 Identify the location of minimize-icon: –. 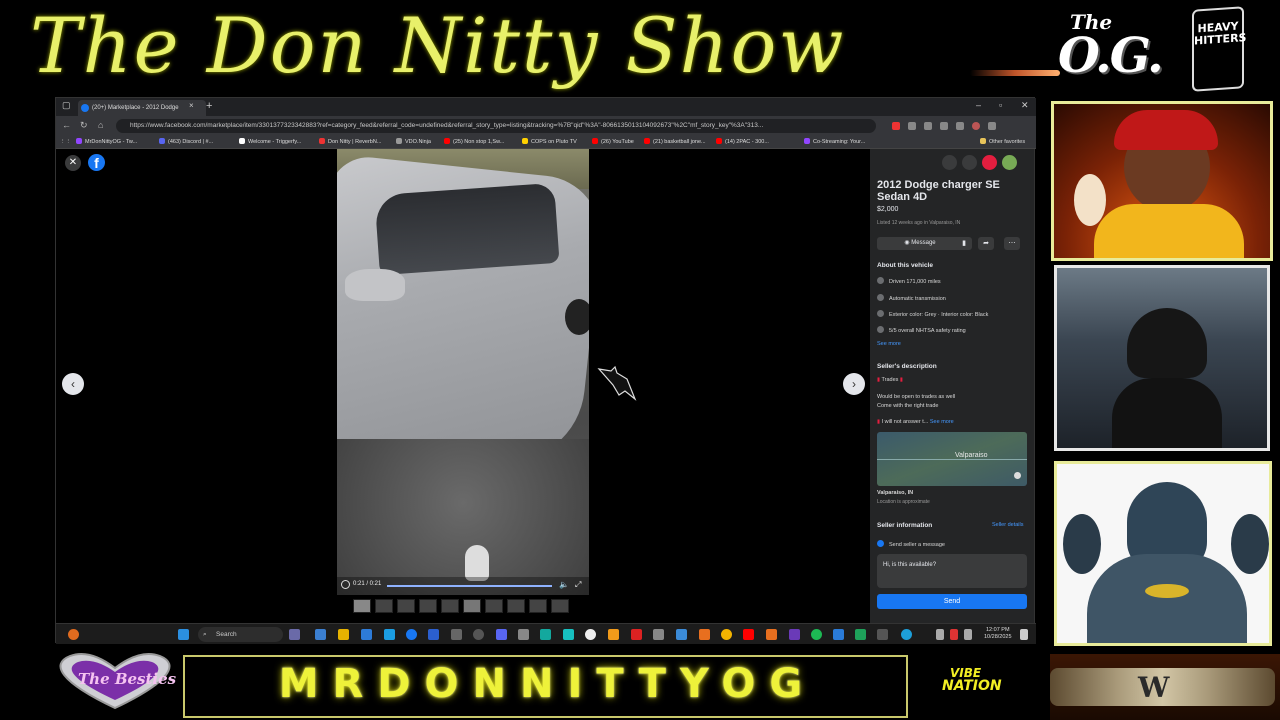
(978, 105).